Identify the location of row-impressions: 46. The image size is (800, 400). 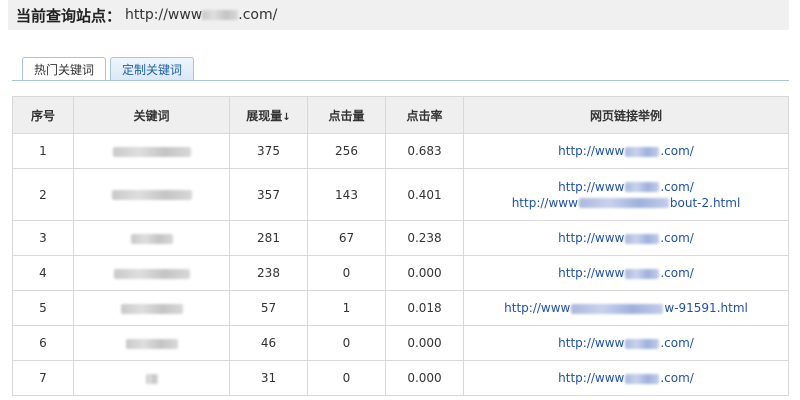
(268, 343).